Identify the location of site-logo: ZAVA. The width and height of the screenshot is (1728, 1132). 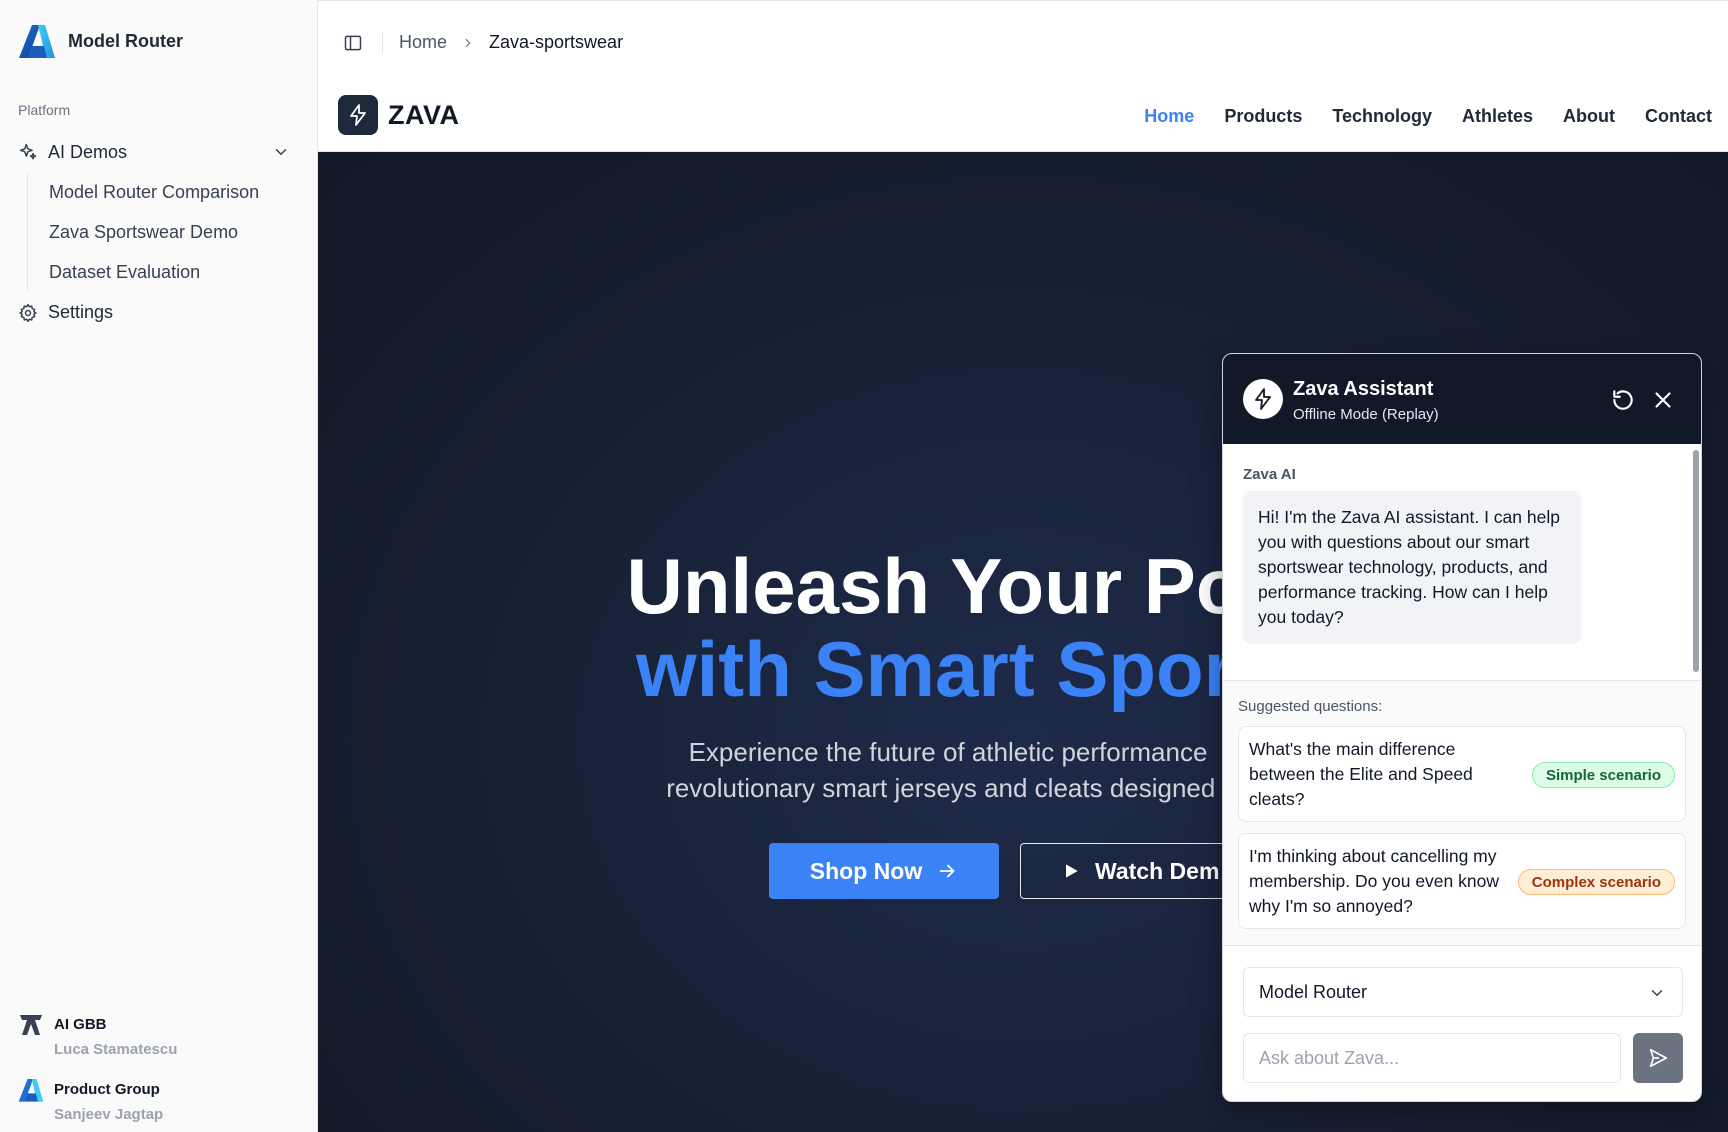
(399, 115).